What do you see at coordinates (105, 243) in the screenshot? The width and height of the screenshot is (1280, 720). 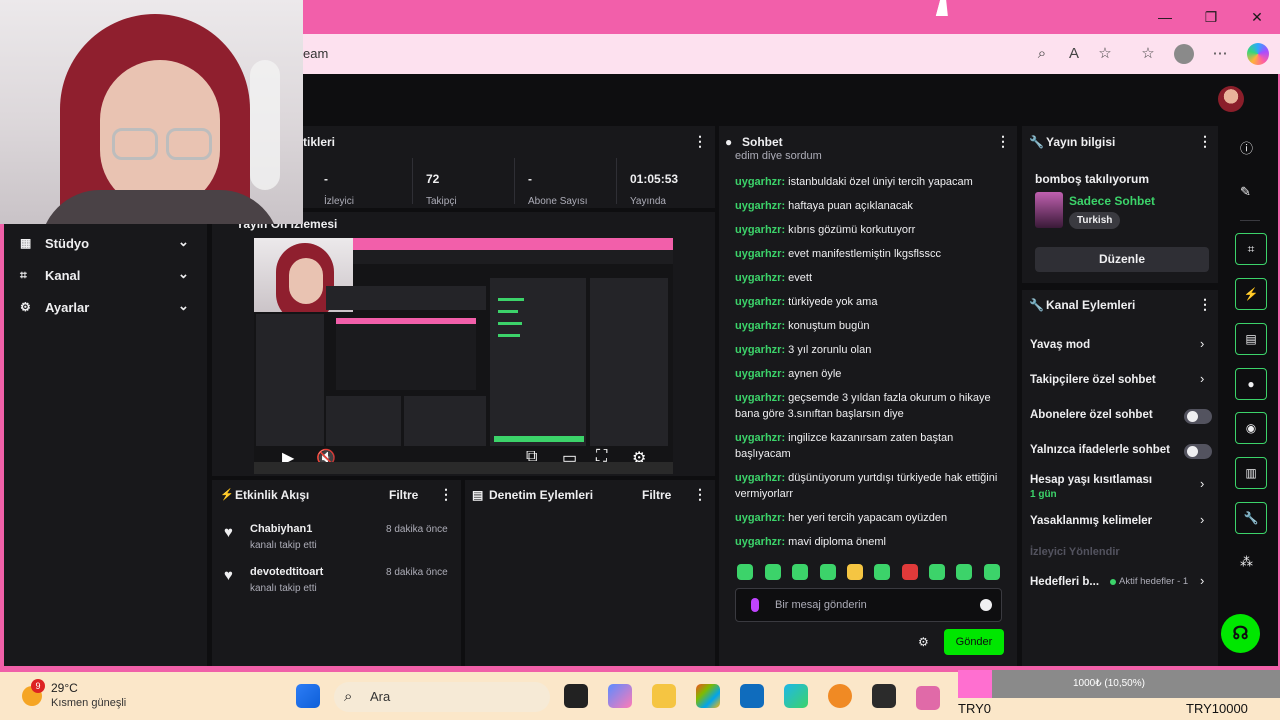 I see `sidebar-item-studio: ▦ Stüdyo ⌄` at bounding box center [105, 243].